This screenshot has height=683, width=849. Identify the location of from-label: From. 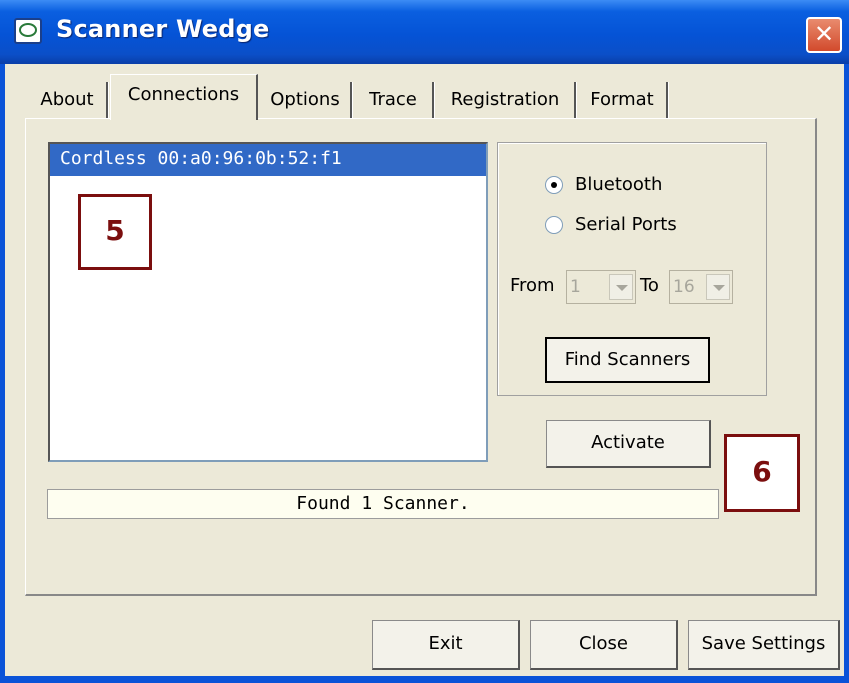
(532, 285).